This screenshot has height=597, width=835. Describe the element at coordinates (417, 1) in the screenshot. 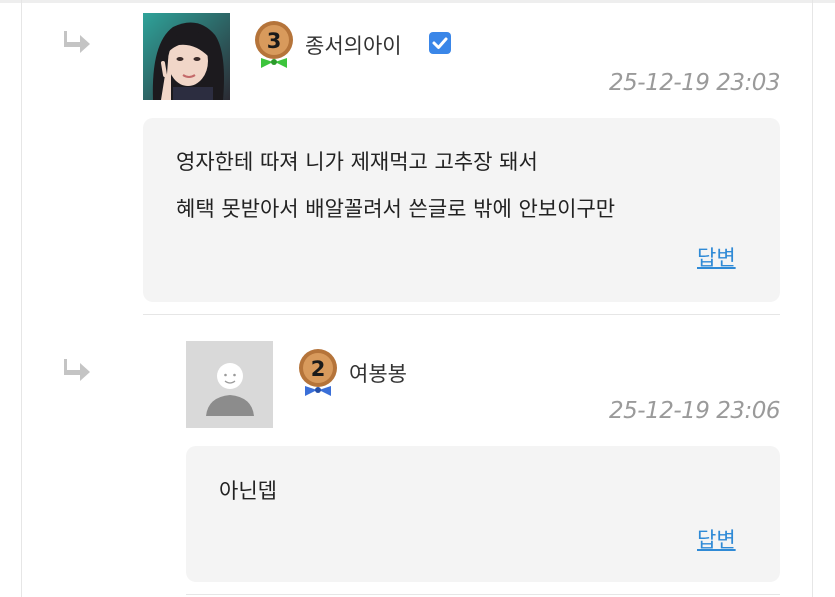

I see `top-border` at that location.